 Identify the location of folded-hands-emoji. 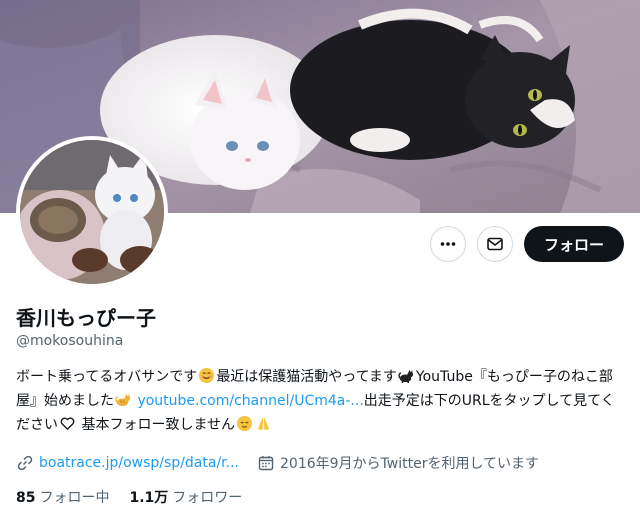
(263, 423).